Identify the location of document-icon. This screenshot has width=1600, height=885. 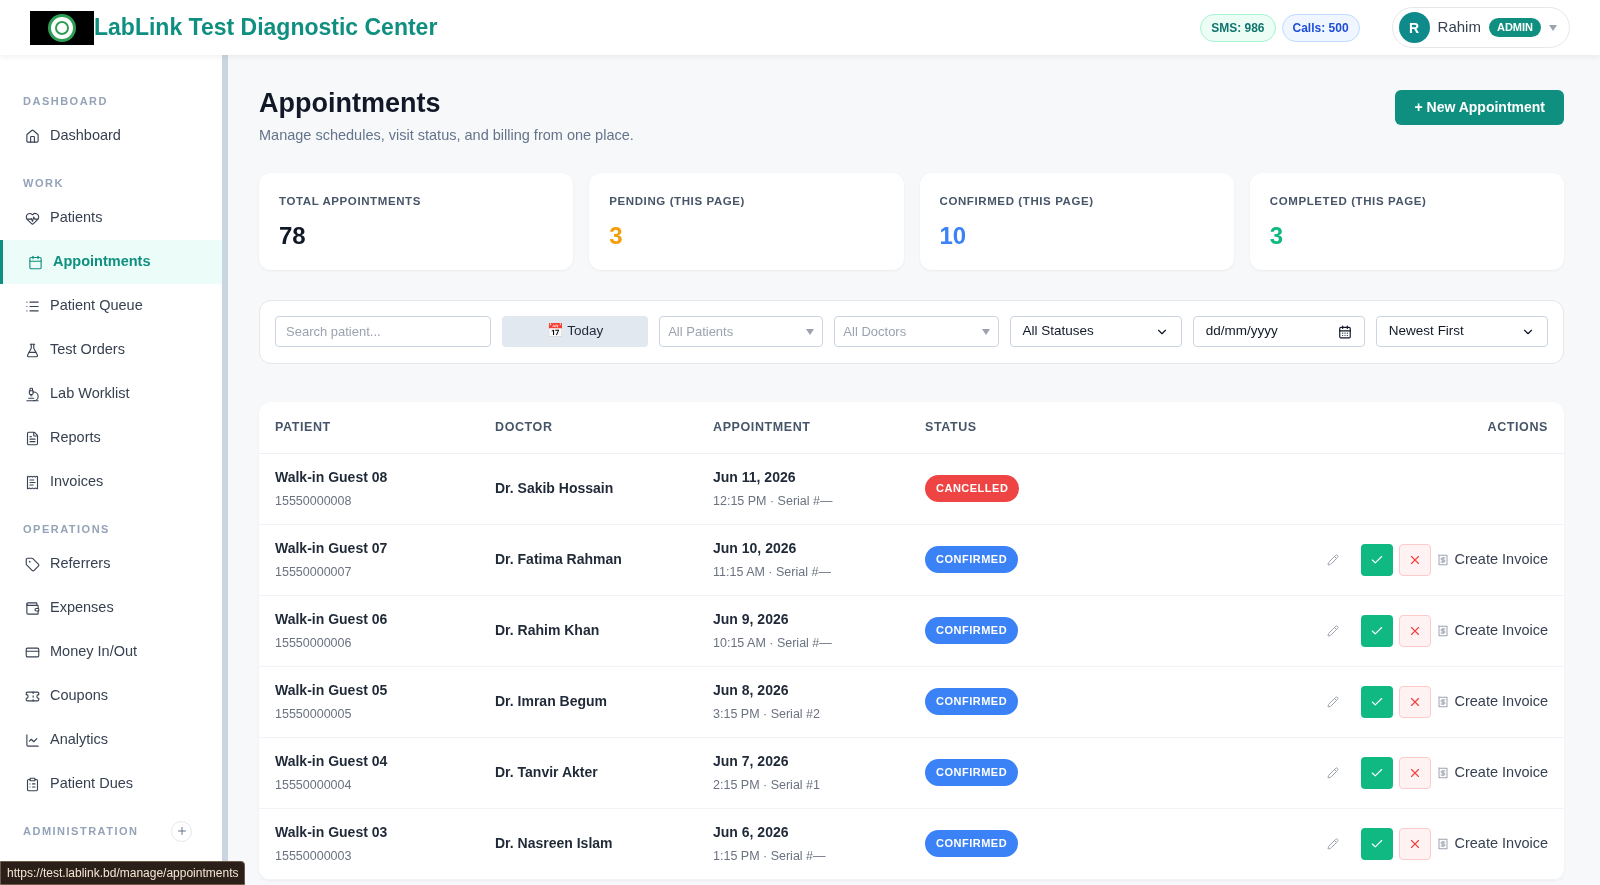
(32, 438).